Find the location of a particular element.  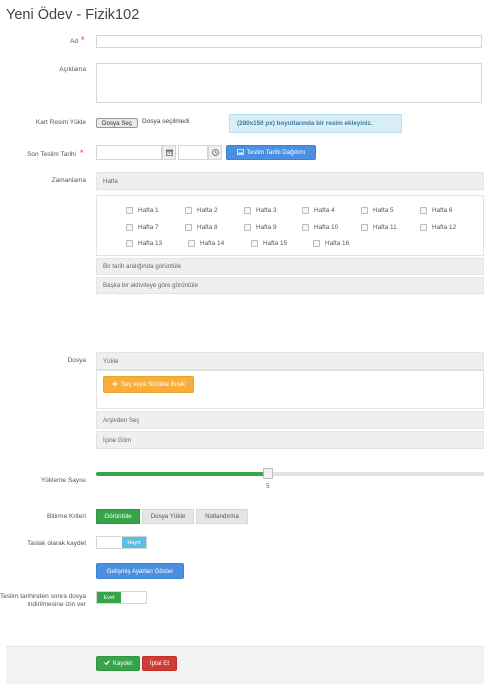

week-checkbox-item: Hafta 4 is located at coordinates (318, 210).